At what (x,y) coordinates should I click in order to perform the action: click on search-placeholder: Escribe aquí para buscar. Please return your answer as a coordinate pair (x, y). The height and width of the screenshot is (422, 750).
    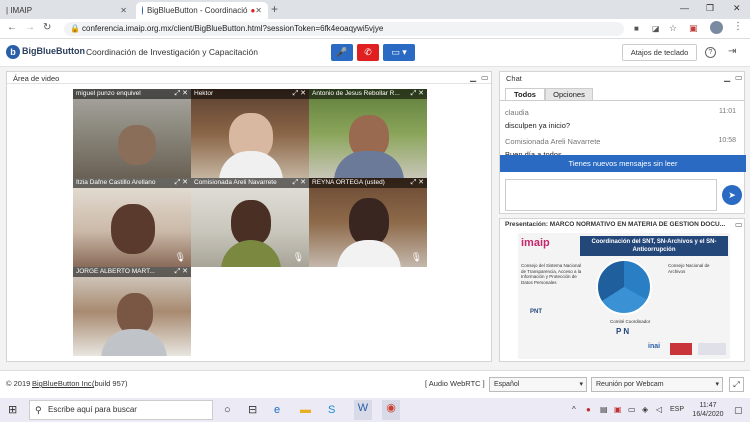
    Looking at the image, I should click on (92, 409).